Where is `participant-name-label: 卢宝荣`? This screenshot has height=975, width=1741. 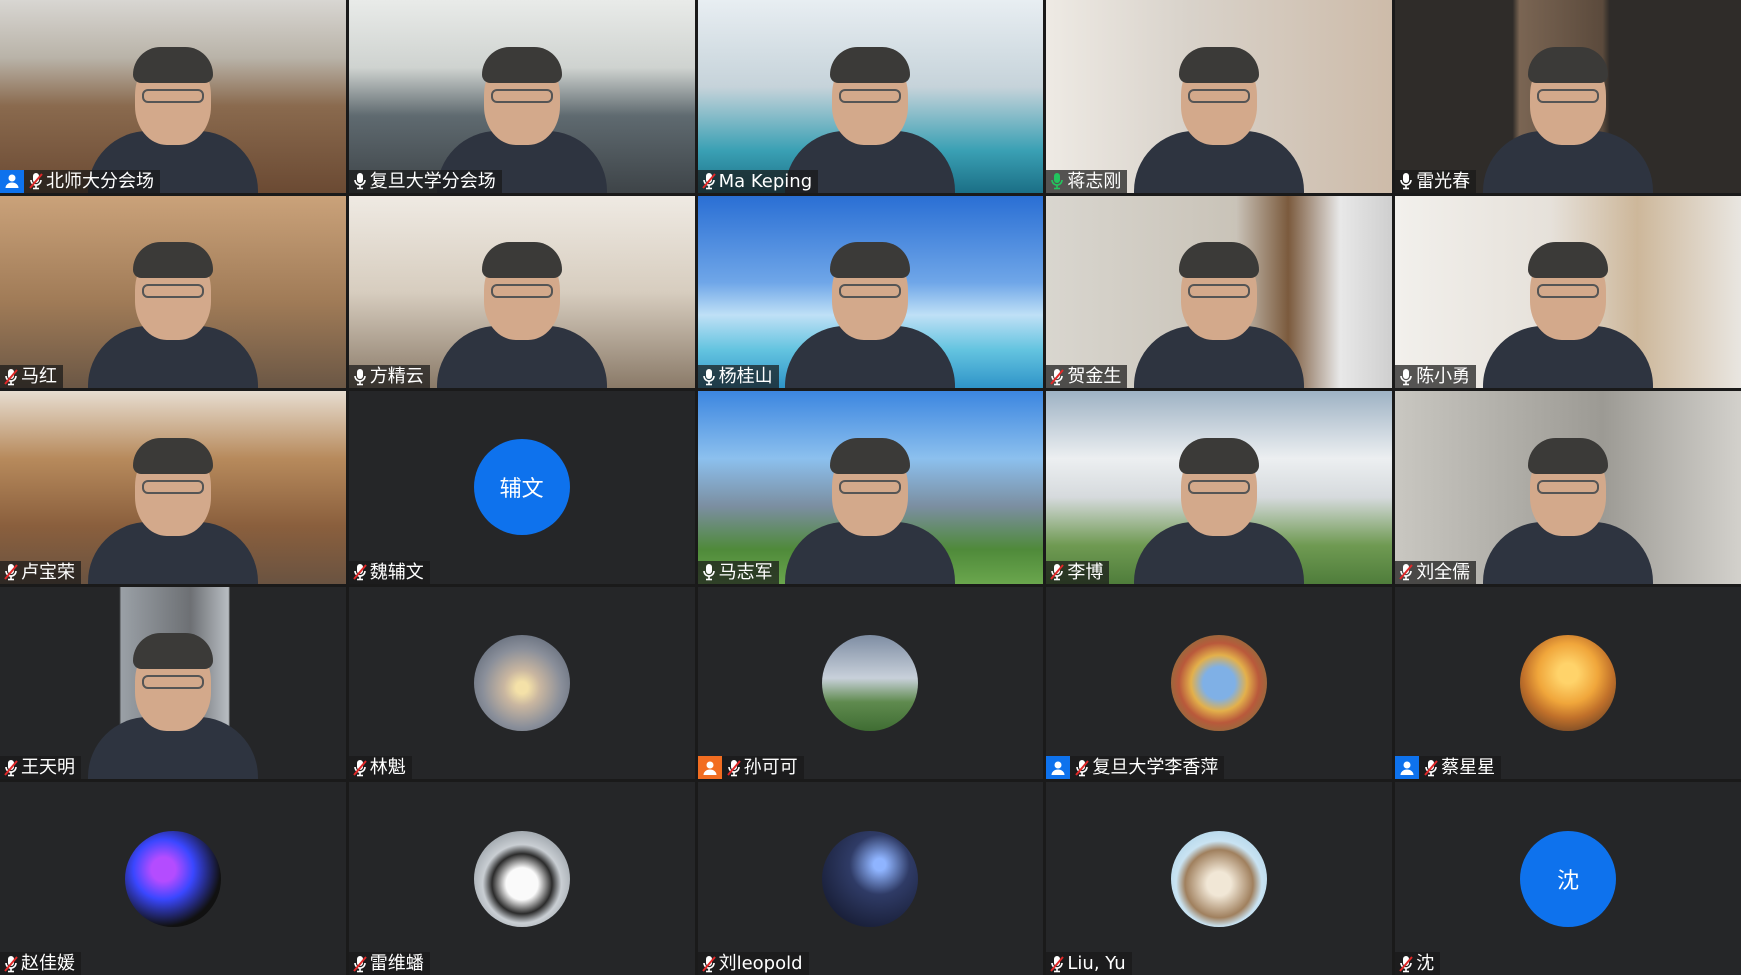 participant-name-label: 卢宝荣 is located at coordinates (40, 572).